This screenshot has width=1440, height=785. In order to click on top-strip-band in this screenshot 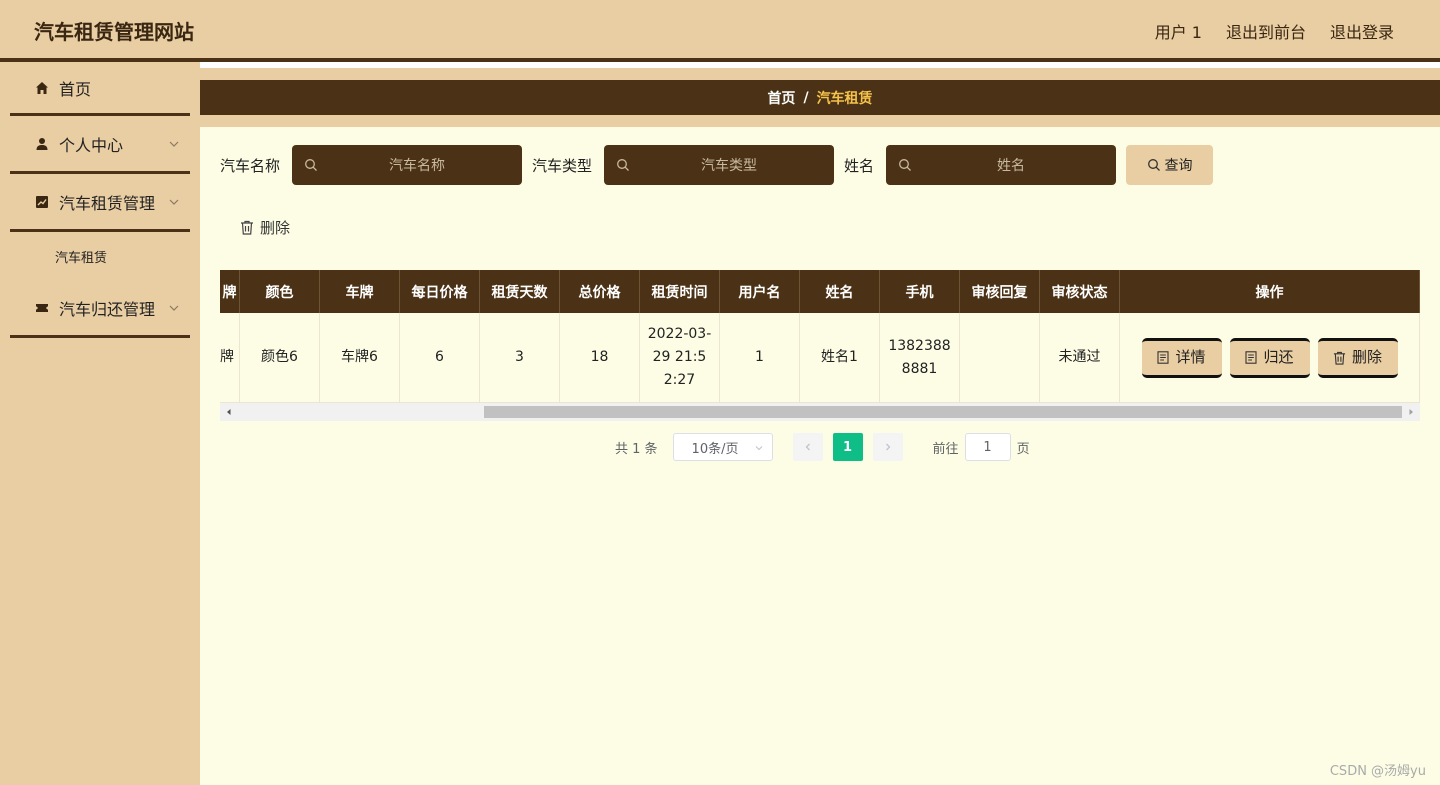, I will do `click(820, 74)`.